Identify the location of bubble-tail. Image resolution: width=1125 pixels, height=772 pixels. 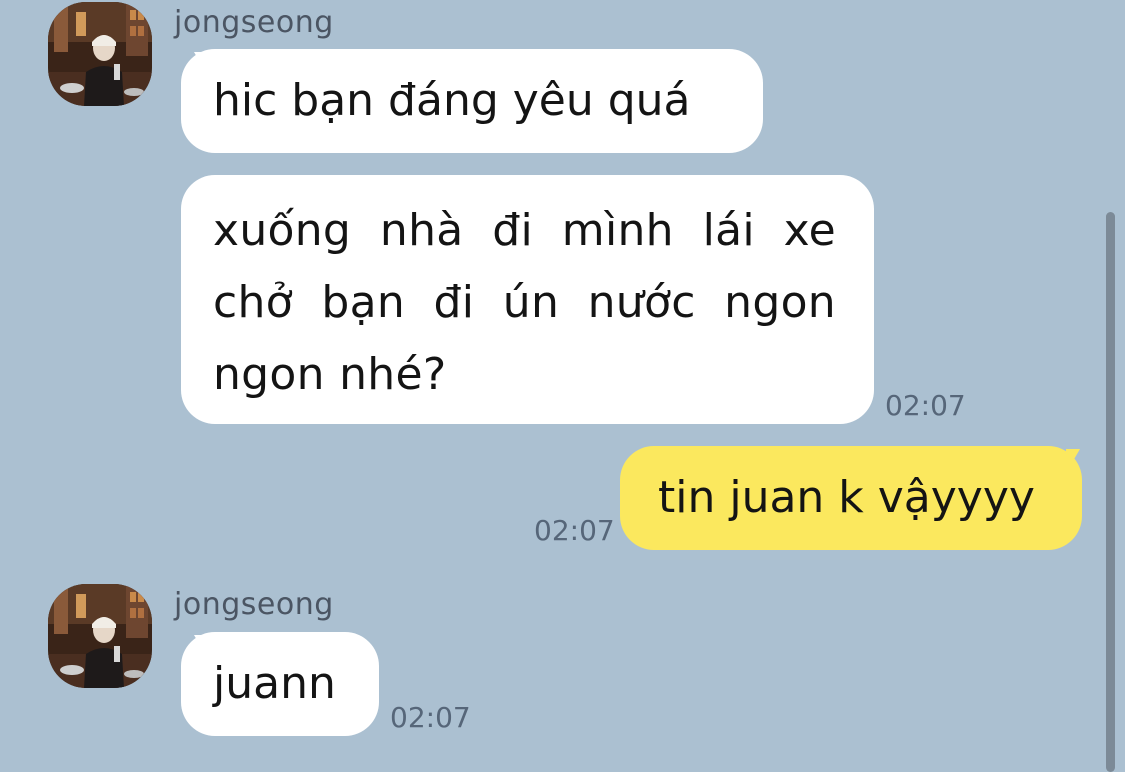
(1083, 461).